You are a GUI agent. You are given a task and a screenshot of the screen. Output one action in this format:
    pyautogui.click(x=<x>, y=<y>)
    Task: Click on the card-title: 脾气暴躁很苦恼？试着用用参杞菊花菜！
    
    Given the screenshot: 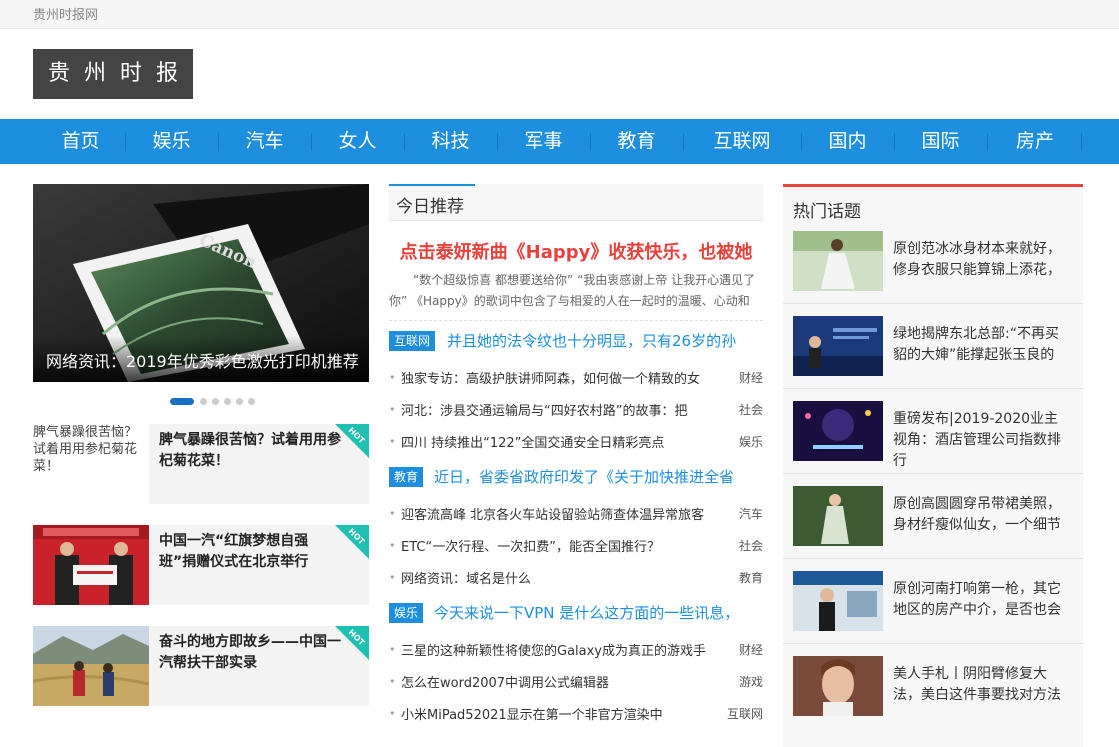 What is the action you would take?
    pyautogui.click(x=251, y=451)
    